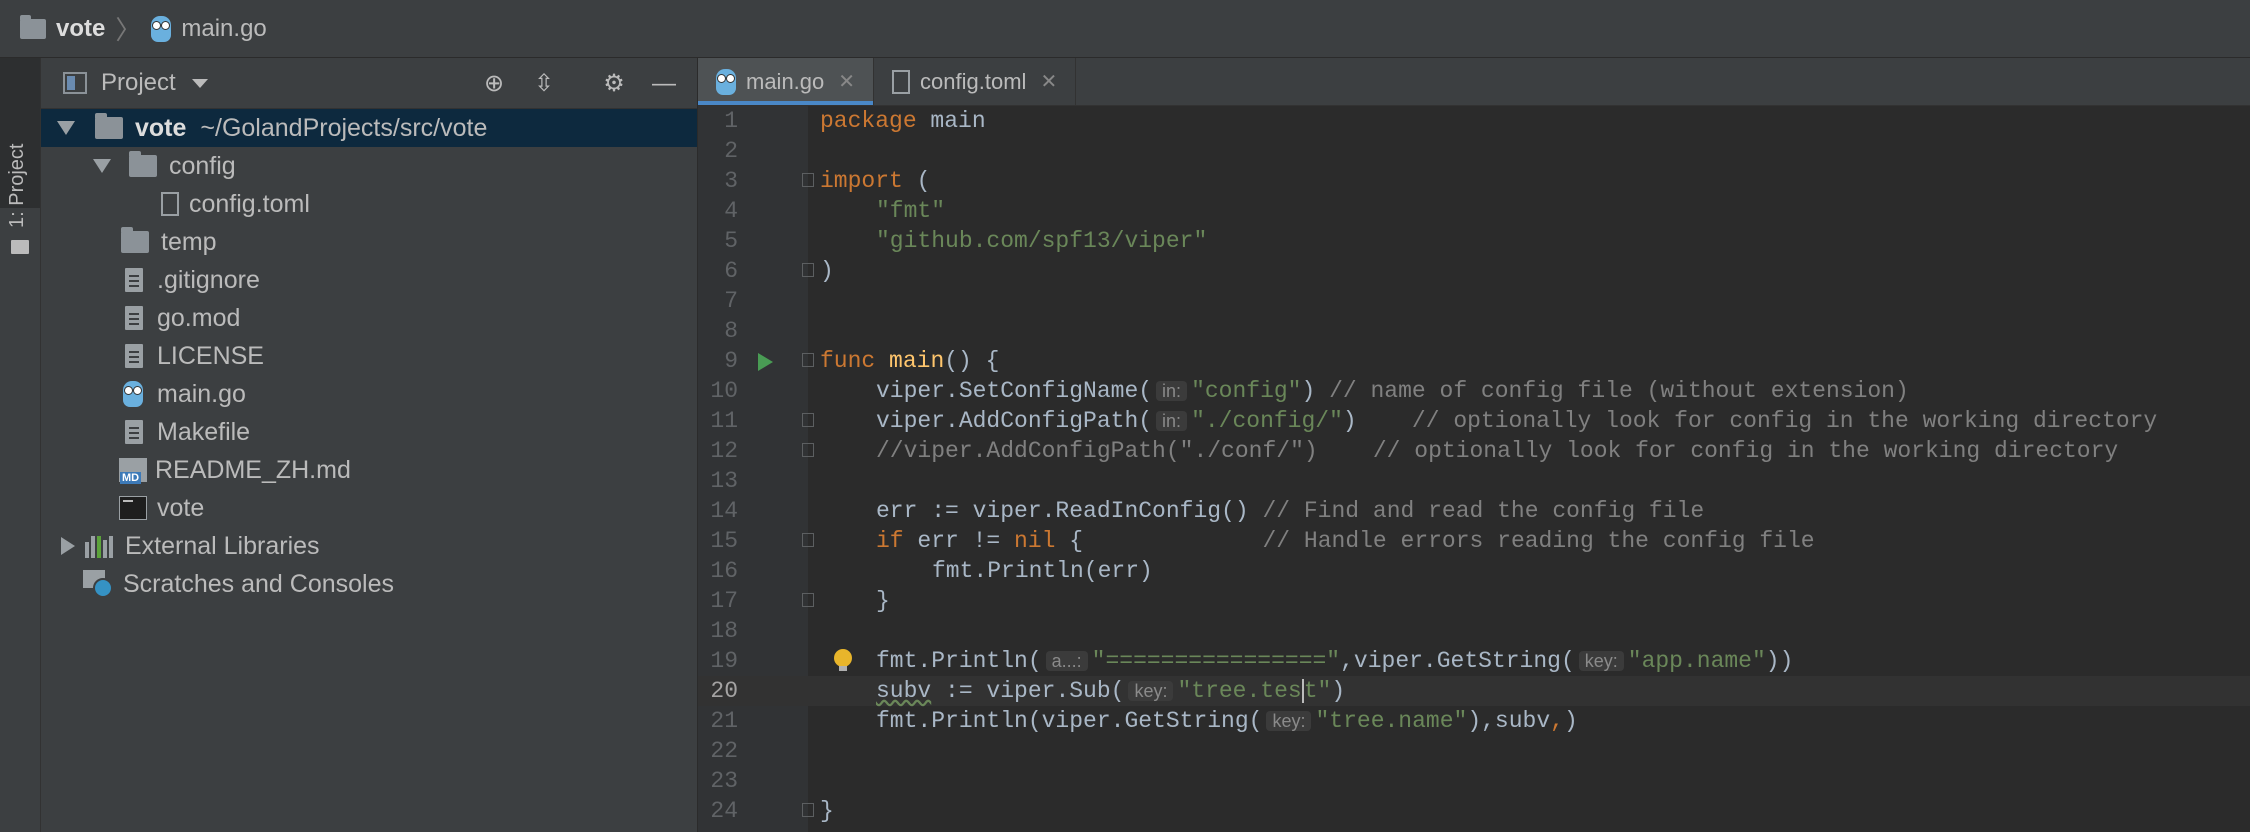  What do you see at coordinates (664, 84) in the screenshot?
I see `hide-panel-icon: —` at bounding box center [664, 84].